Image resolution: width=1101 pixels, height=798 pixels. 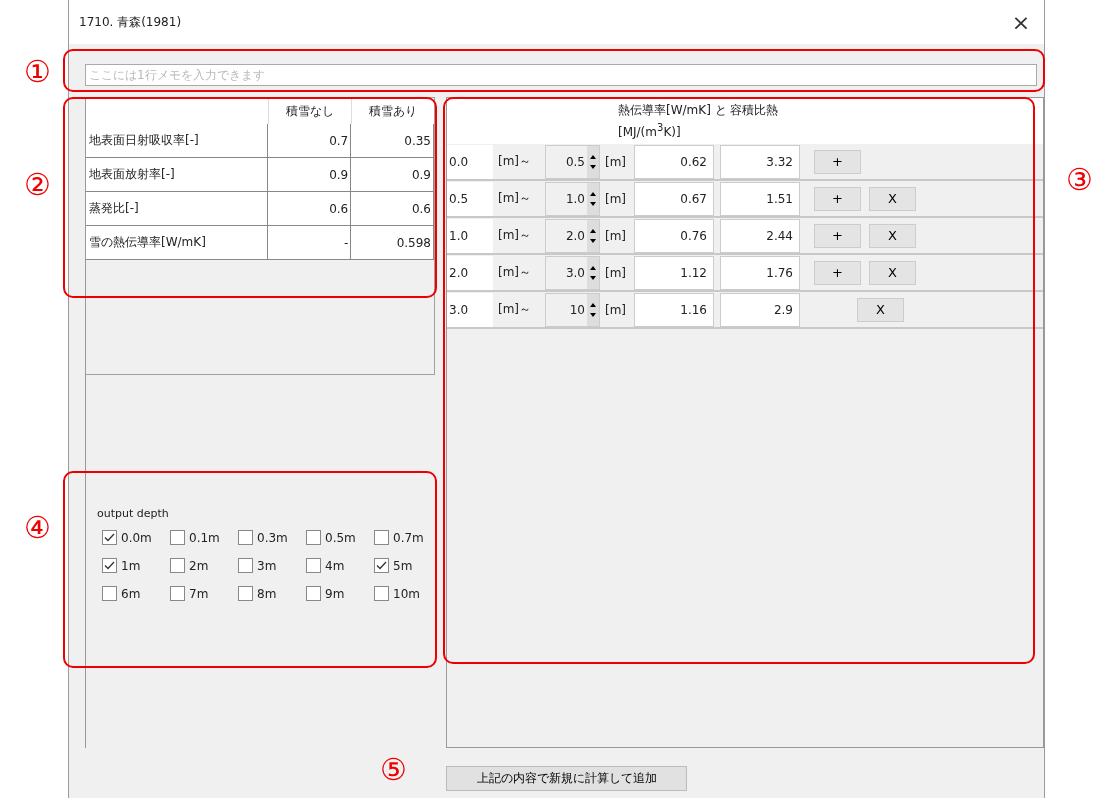 I want to click on annotation-number: ②, so click(x=37, y=185).